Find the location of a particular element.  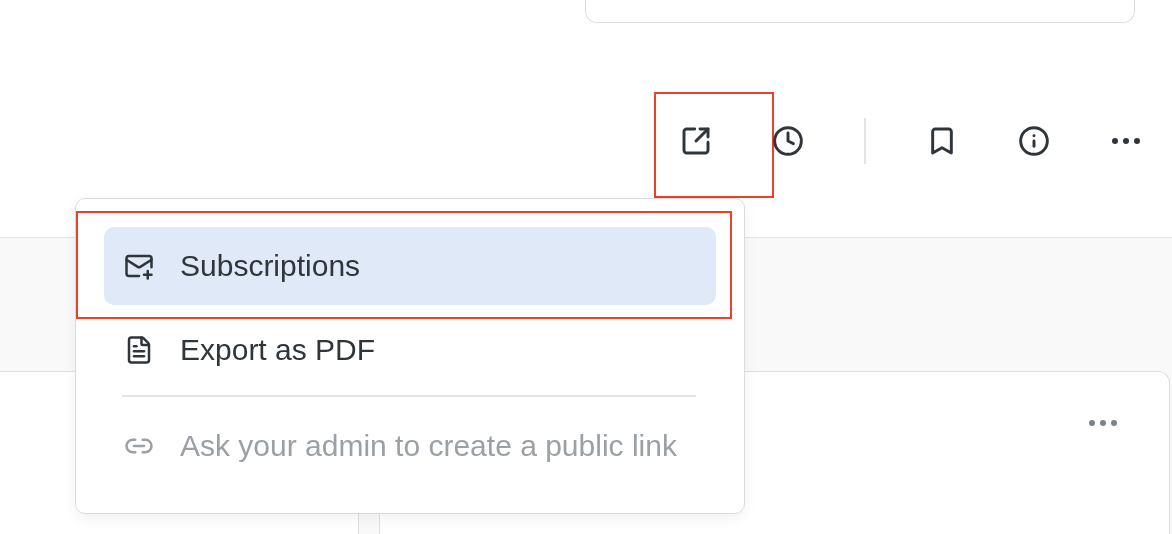

share-icon is located at coordinates (696, 141).